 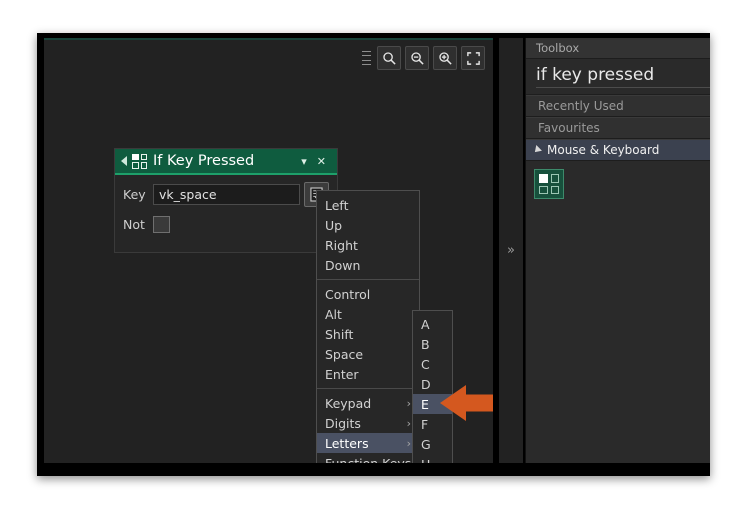 I want to click on panel-splitter: », so click(x=511, y=250).